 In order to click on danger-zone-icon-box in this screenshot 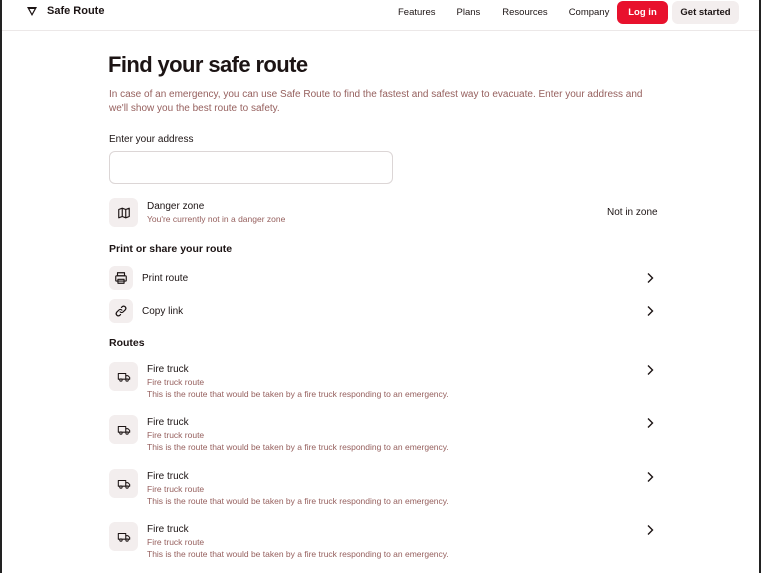, I will do `click(123, 212)`.